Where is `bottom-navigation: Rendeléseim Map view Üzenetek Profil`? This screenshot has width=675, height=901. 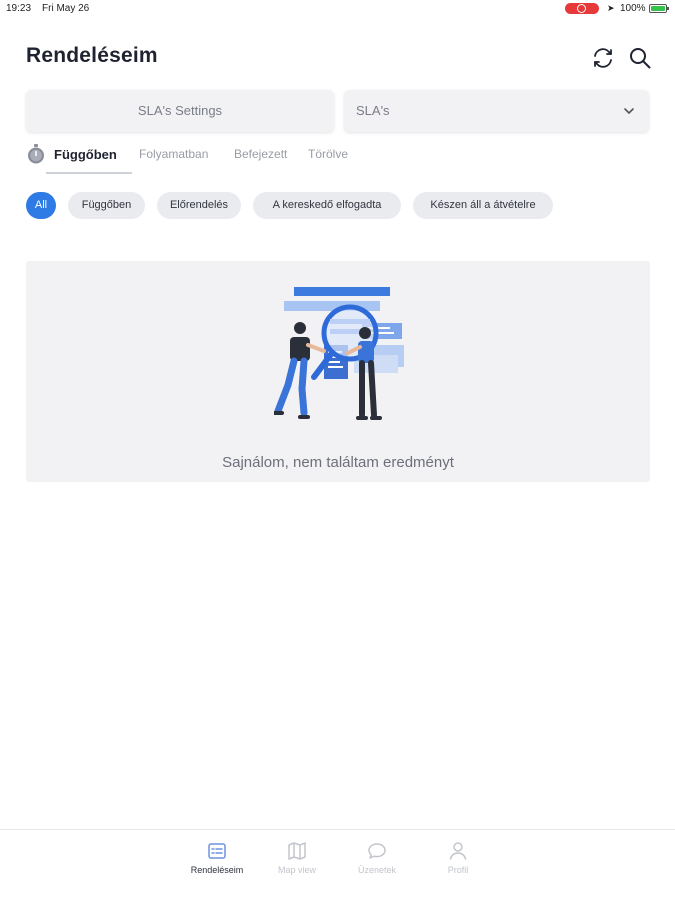 bottom-navigation: Rendeléseim Map view Üzenetek Profil is located at coordinates (337, 865).